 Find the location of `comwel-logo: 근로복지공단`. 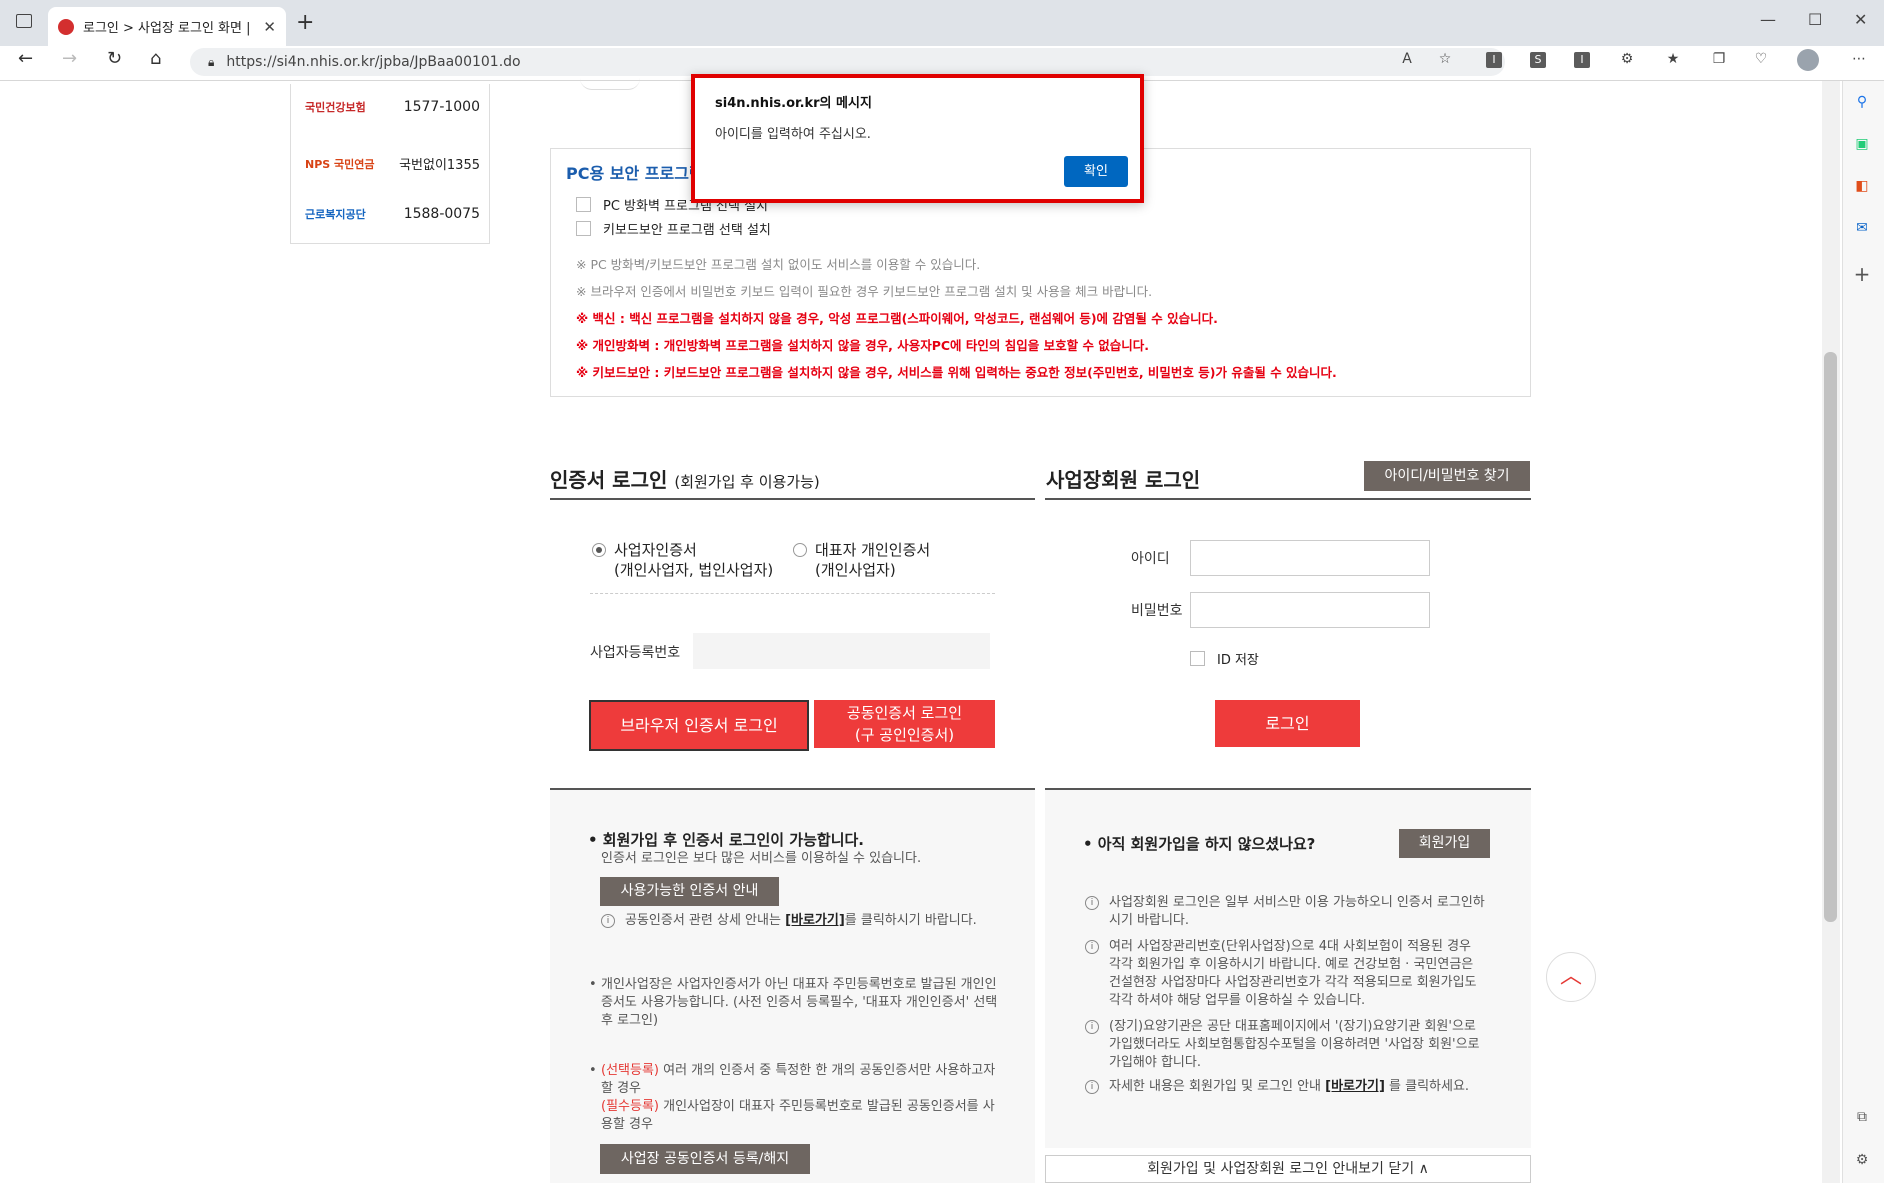

comwel-logo: 근로복지공단 is located at coordinates (335, 214).